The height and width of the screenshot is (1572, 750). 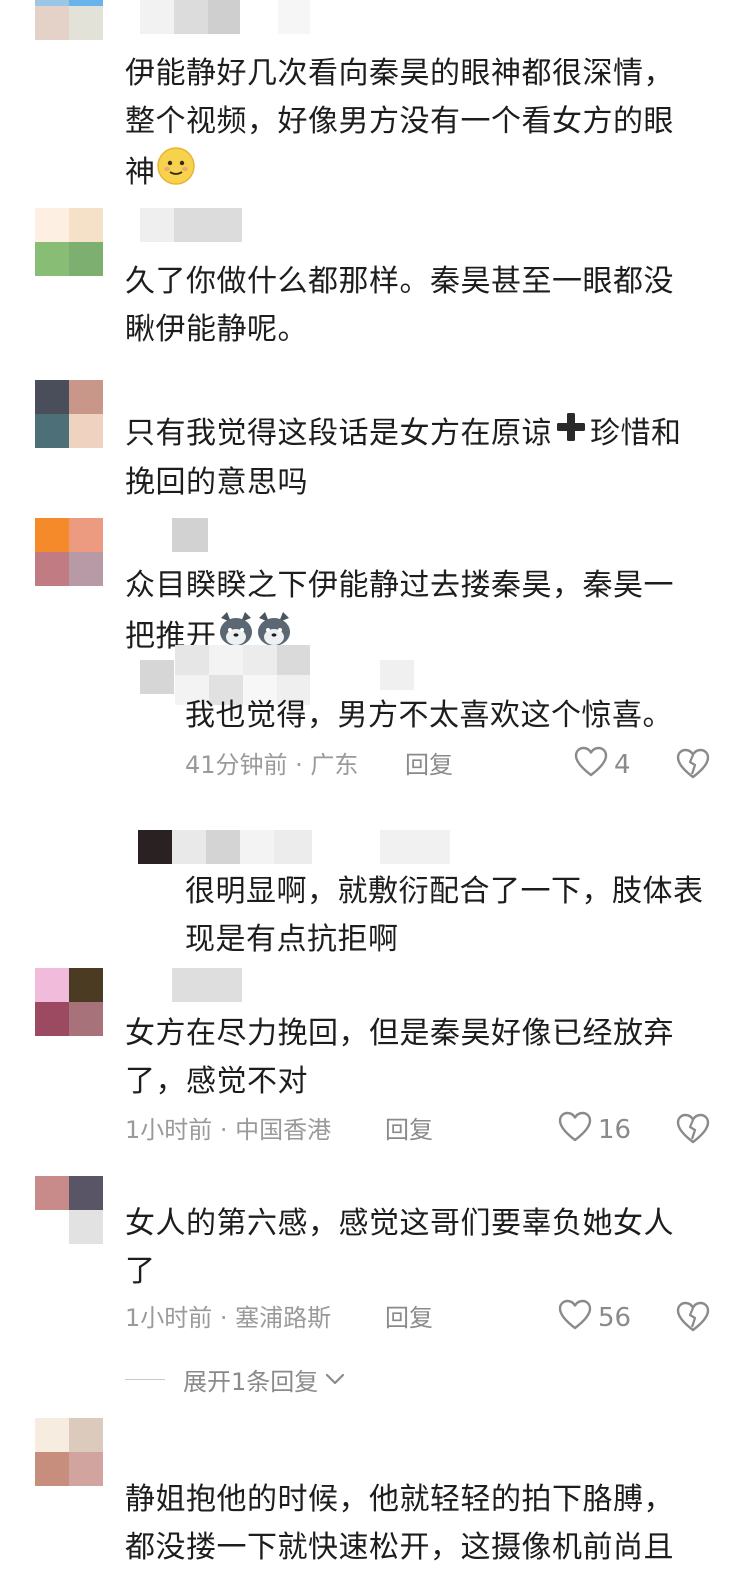 I want to click on comment-time-location: 1小时前 · 塞浦路斯, so click(x=228, y=1318).